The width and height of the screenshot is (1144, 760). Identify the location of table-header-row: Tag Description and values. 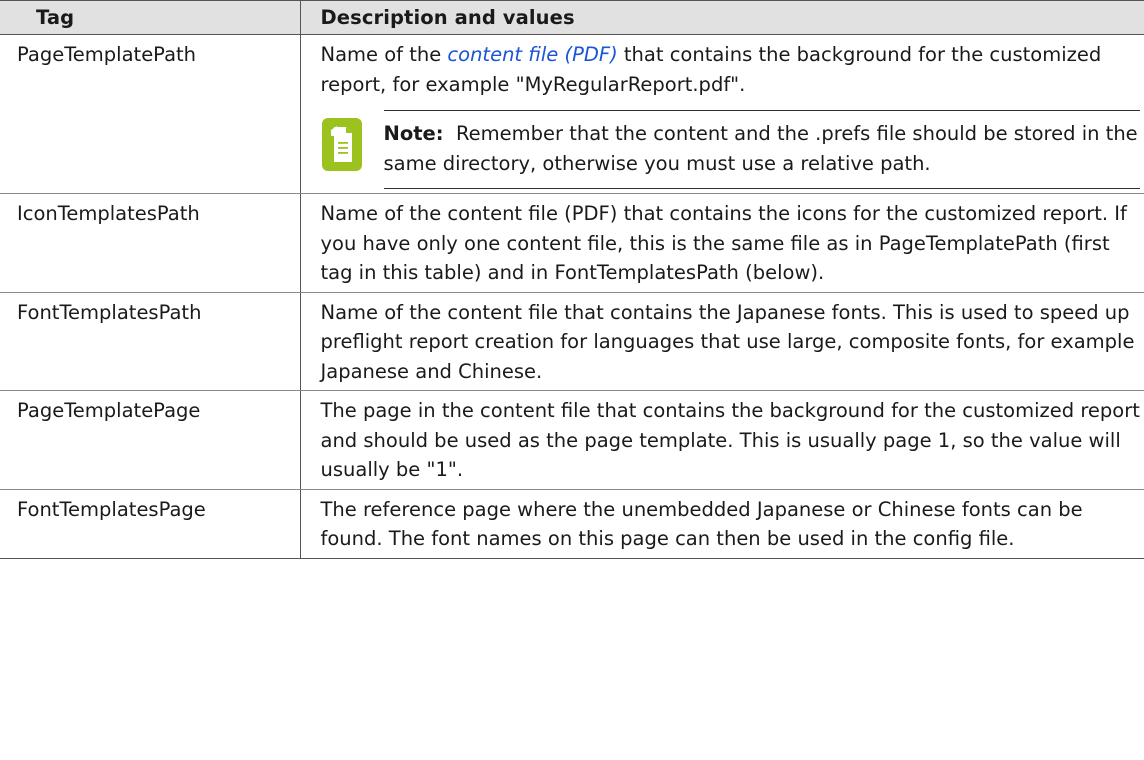
(572, 17).